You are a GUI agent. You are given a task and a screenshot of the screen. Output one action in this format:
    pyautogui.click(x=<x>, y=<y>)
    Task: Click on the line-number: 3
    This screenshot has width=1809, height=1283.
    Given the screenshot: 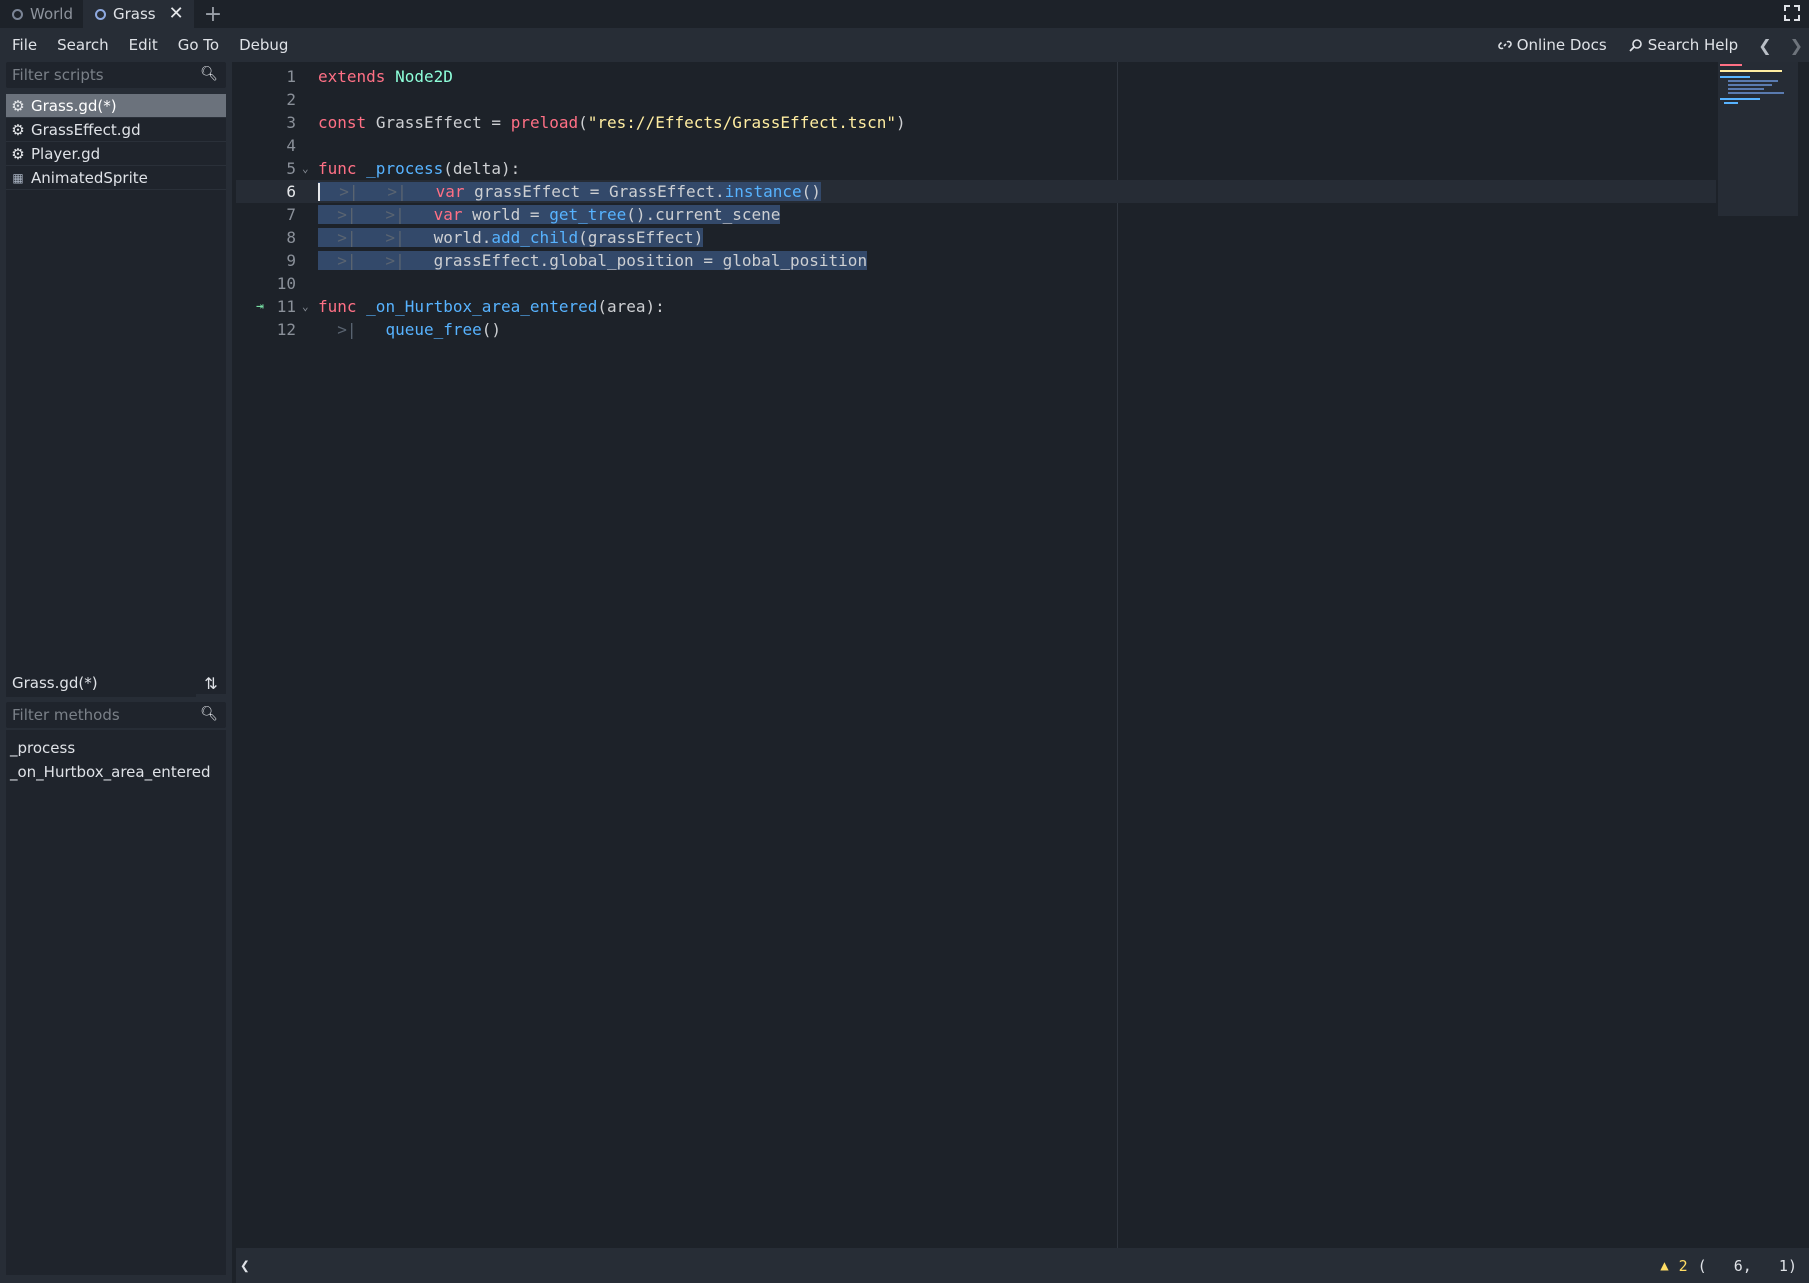 What is the action you would take?
    pyautogui.click(x=291, y=122)
    